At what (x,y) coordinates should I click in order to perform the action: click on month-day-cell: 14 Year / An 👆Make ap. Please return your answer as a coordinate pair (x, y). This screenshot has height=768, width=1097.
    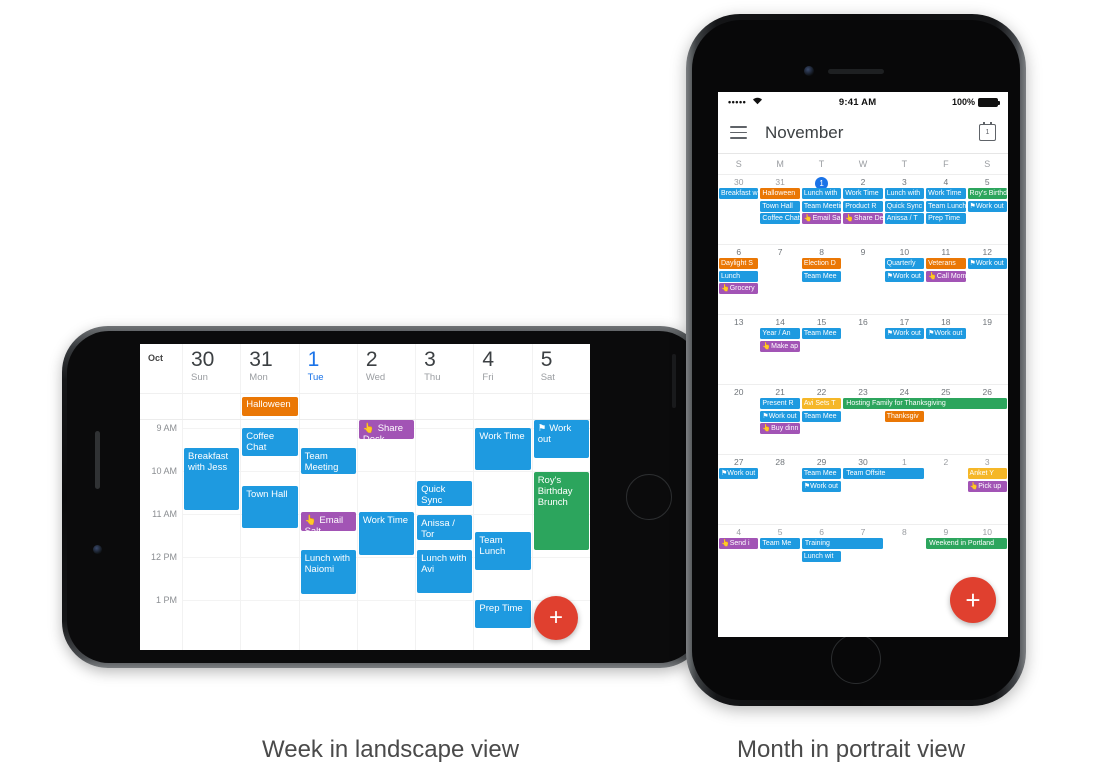
    Looking at the image, I should click on (779, 349).